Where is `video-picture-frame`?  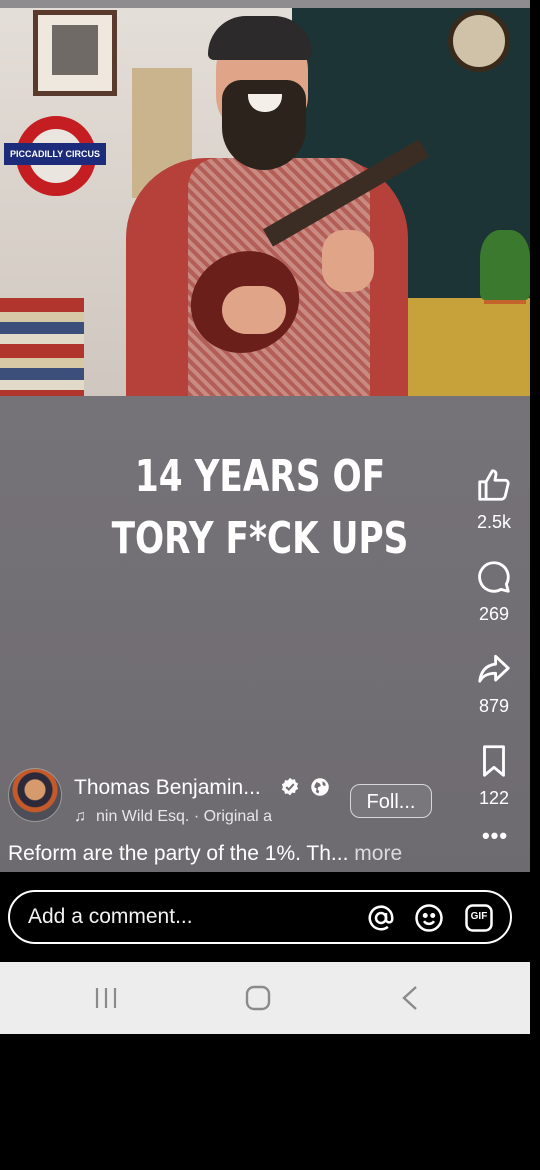
video-picture-frame is located at coordinates (75, 53).